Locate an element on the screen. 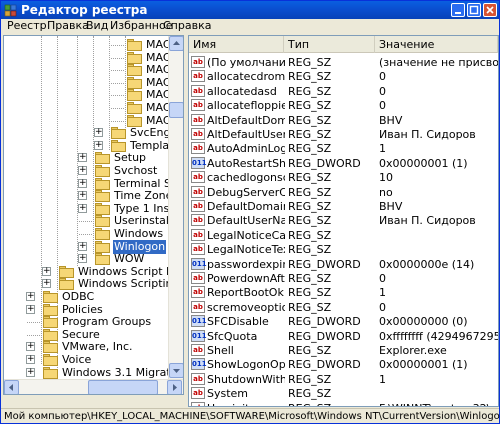  list-item: ab allocatecdroms REG_SZ 0 is located at coordinates (343, 76).